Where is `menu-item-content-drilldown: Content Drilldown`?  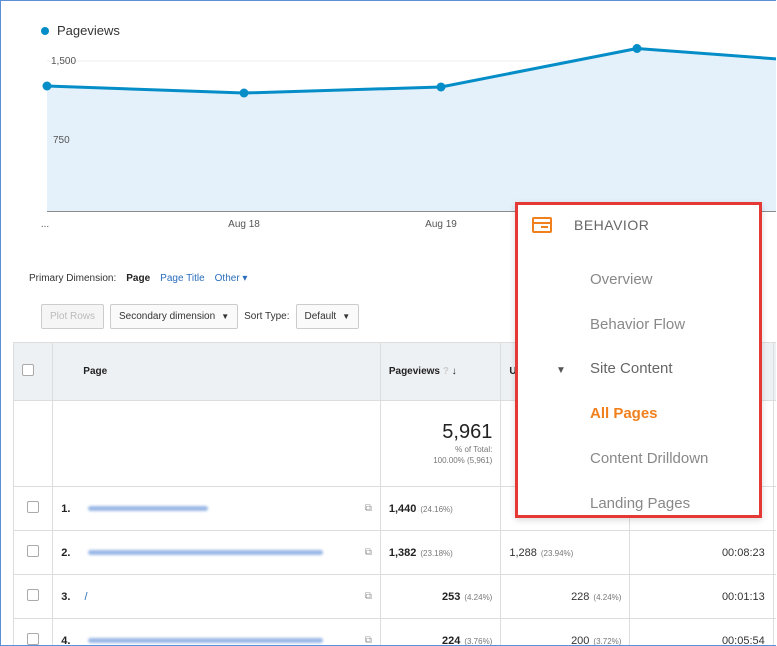
menu-item-content-drilldown: Content Drilldown is located at coordinates (649, 458).